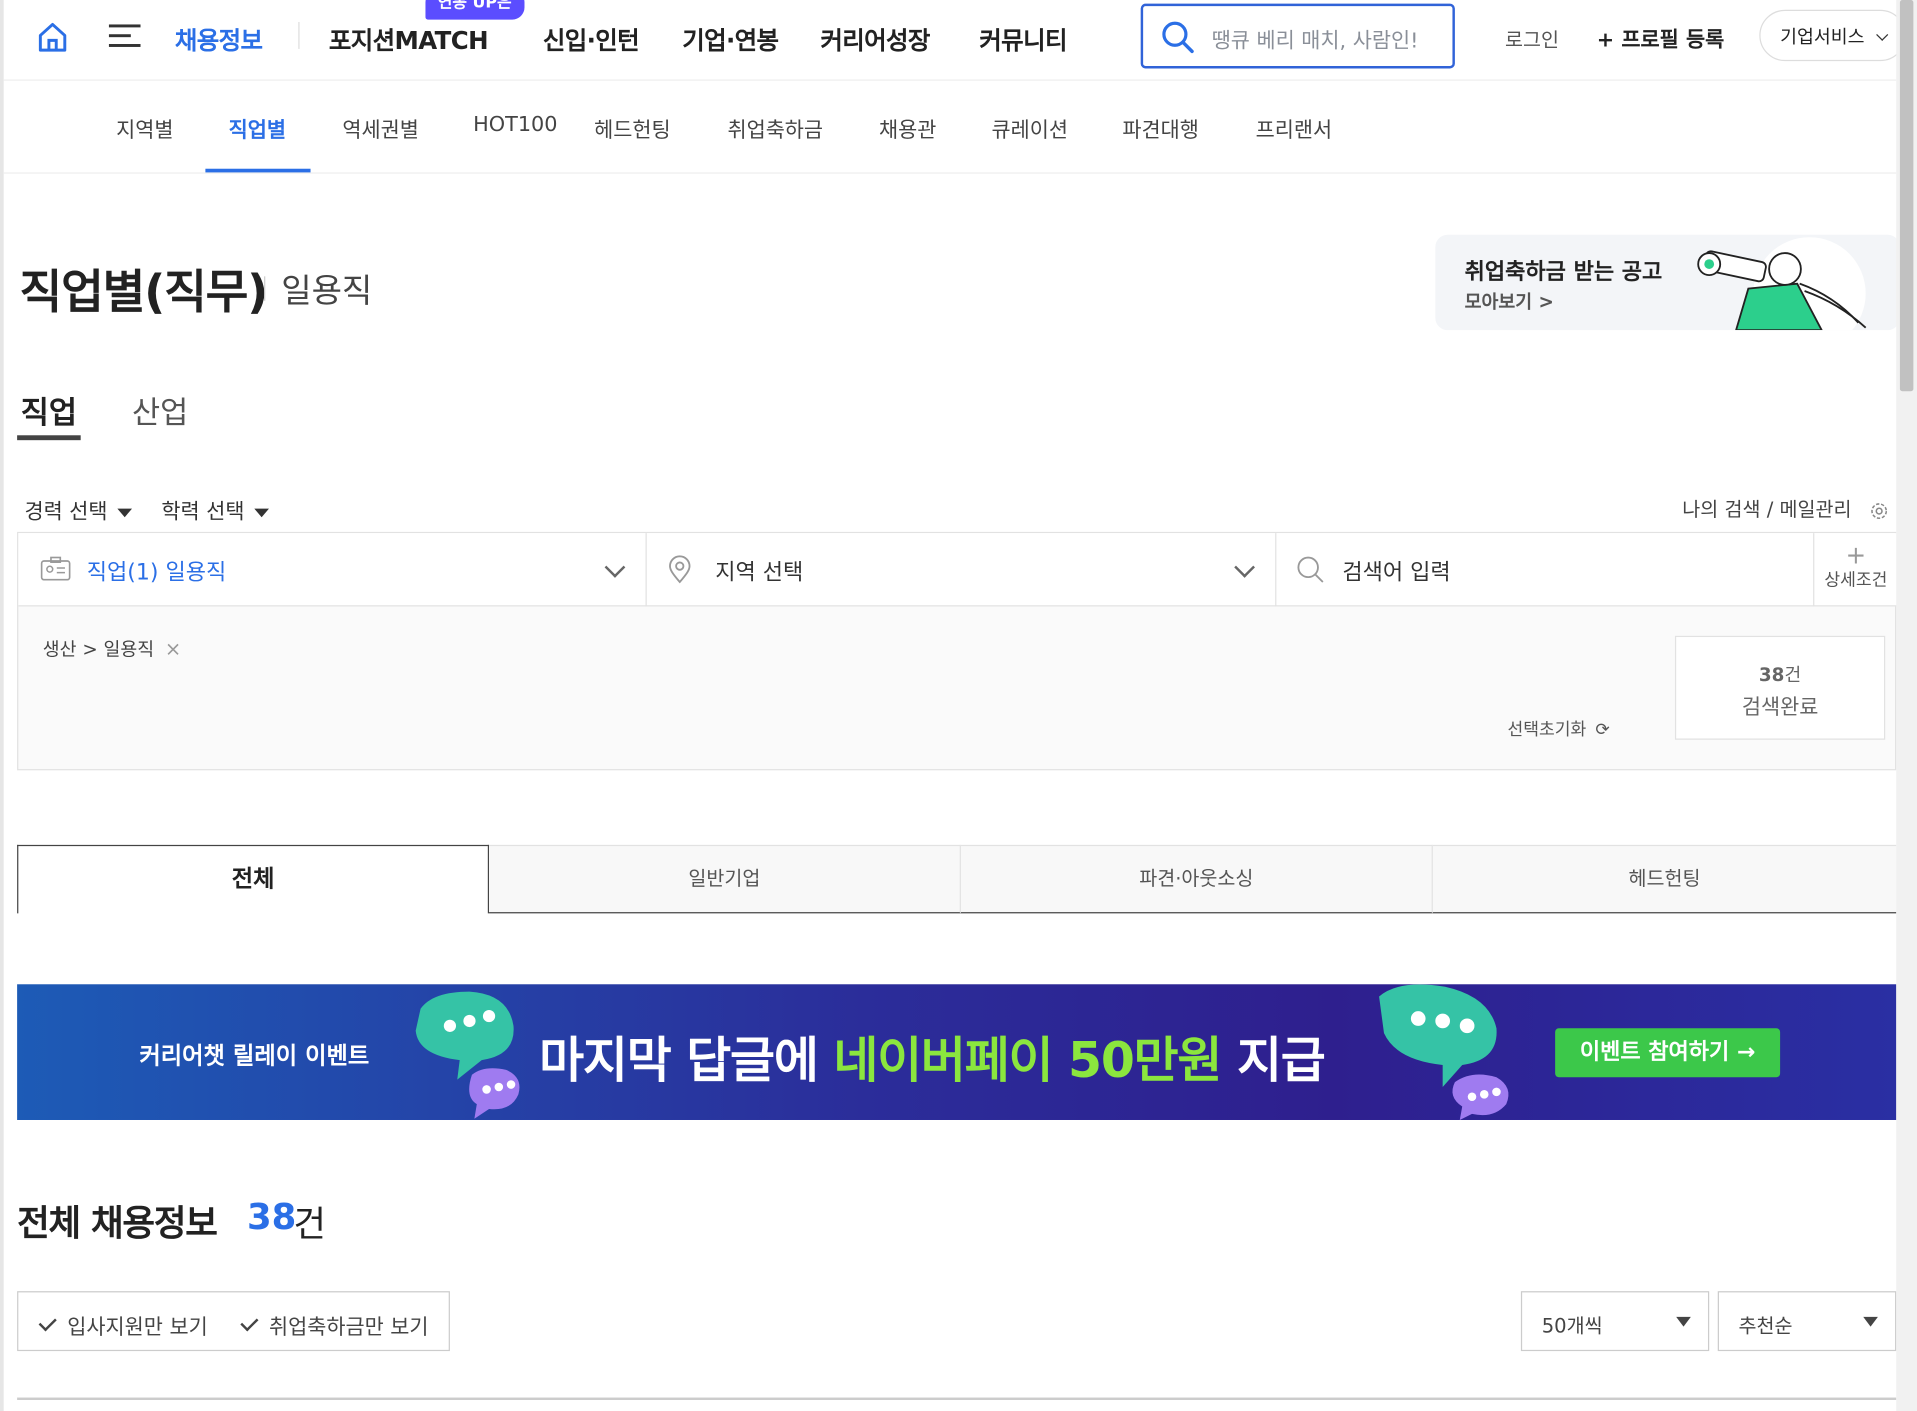  I want to click on active-tab-underline, so click(258, 170).